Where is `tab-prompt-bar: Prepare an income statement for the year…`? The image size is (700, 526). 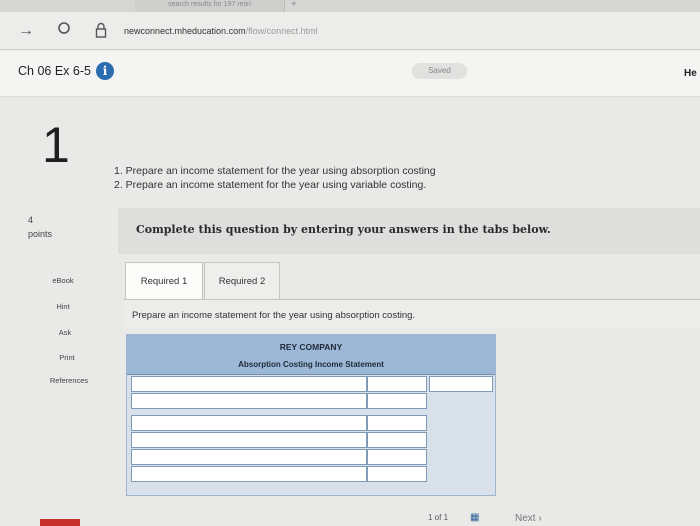 tab-prompt-bar: Prepare an income statement for the year… is located at coordinates (411, 314).